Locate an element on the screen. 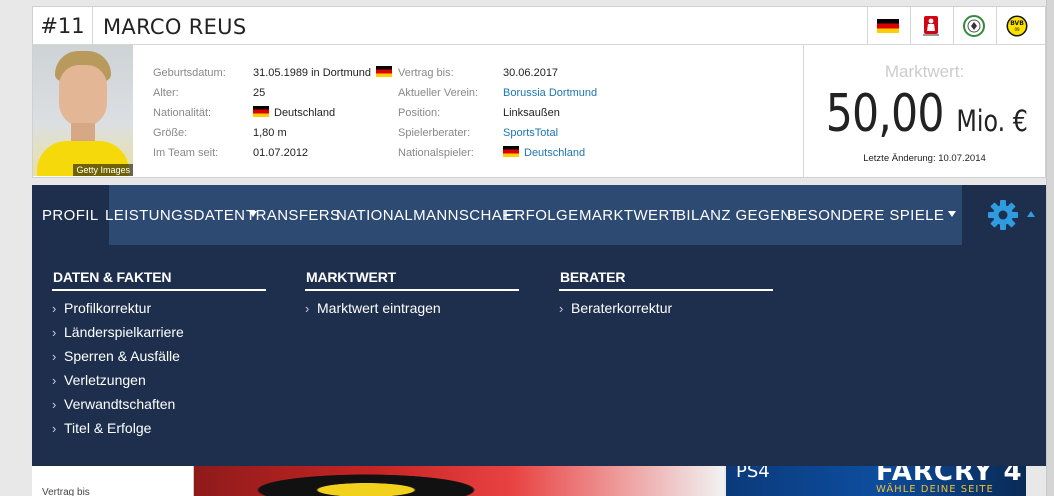  caret-up-icon is located at coordinates (1031, 214).